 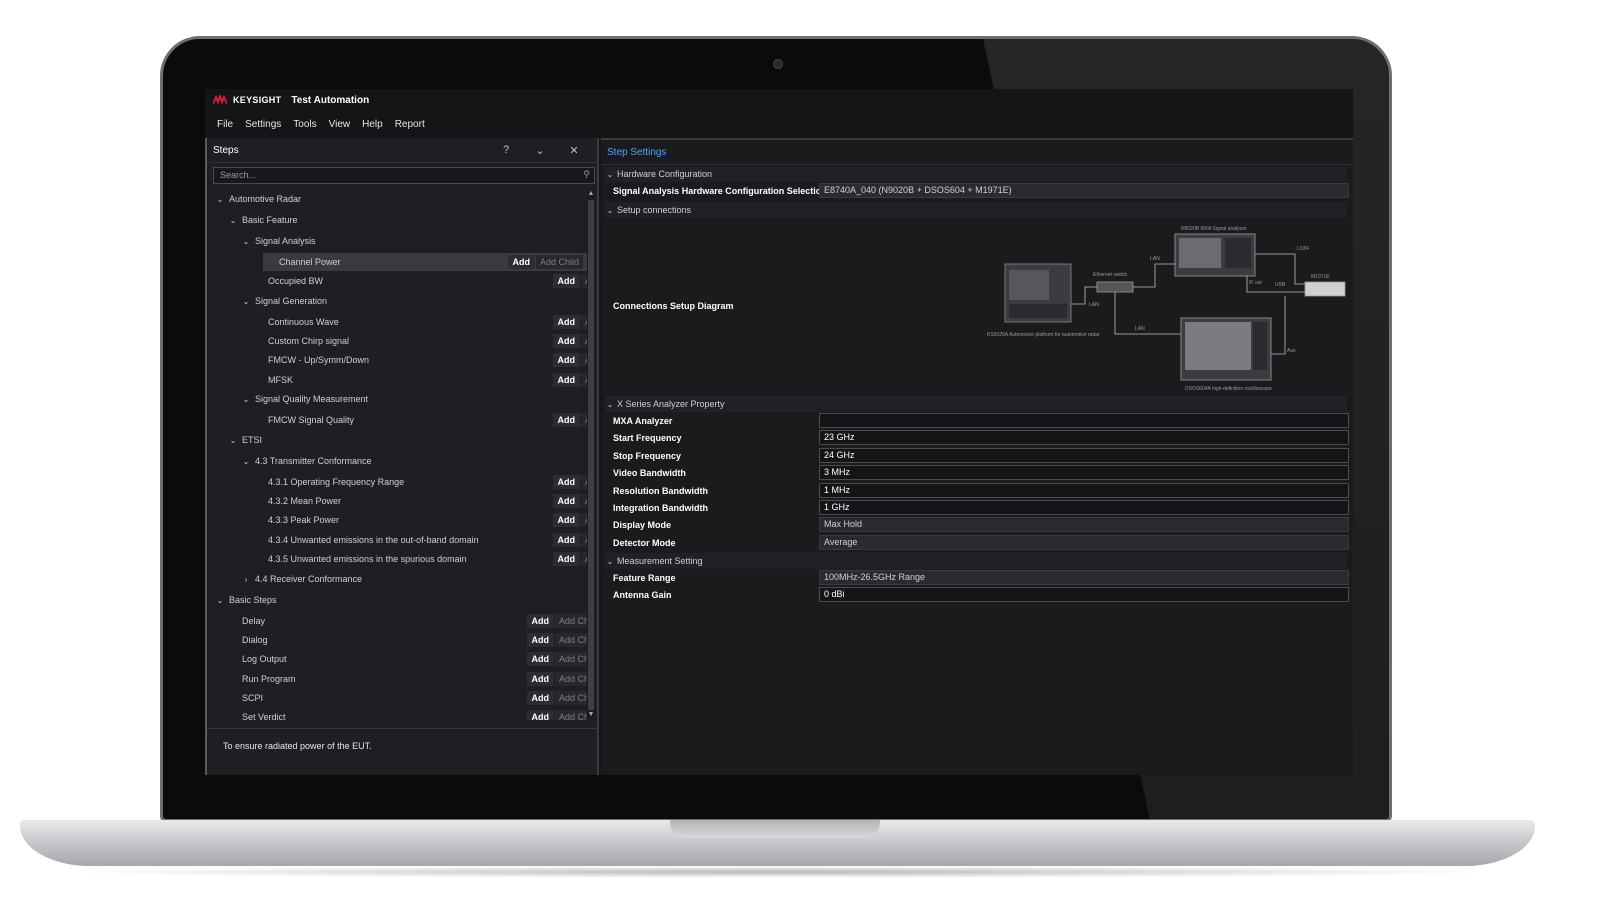 I want to click on property-input: 1 GHz, so click(x=1084, y=507).